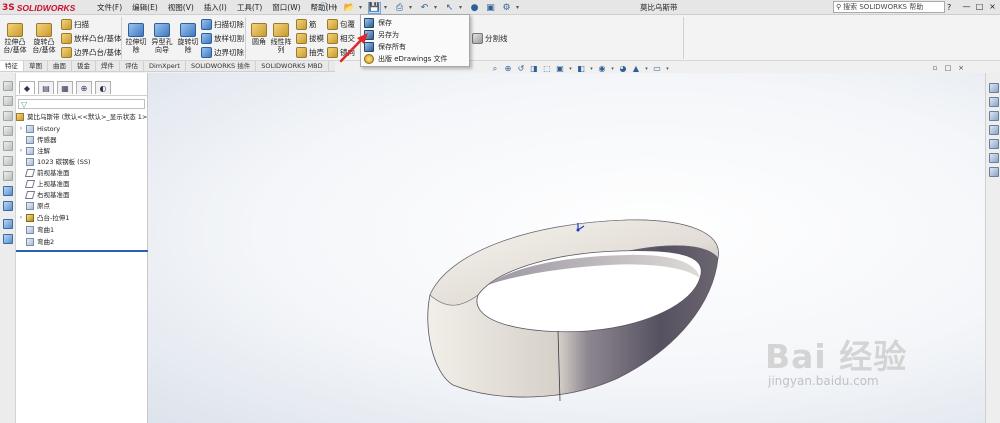  What do you see at coordinates (994, 144) in the screenshot?
I see `appearances-icon` at bounding box center [994, 144].